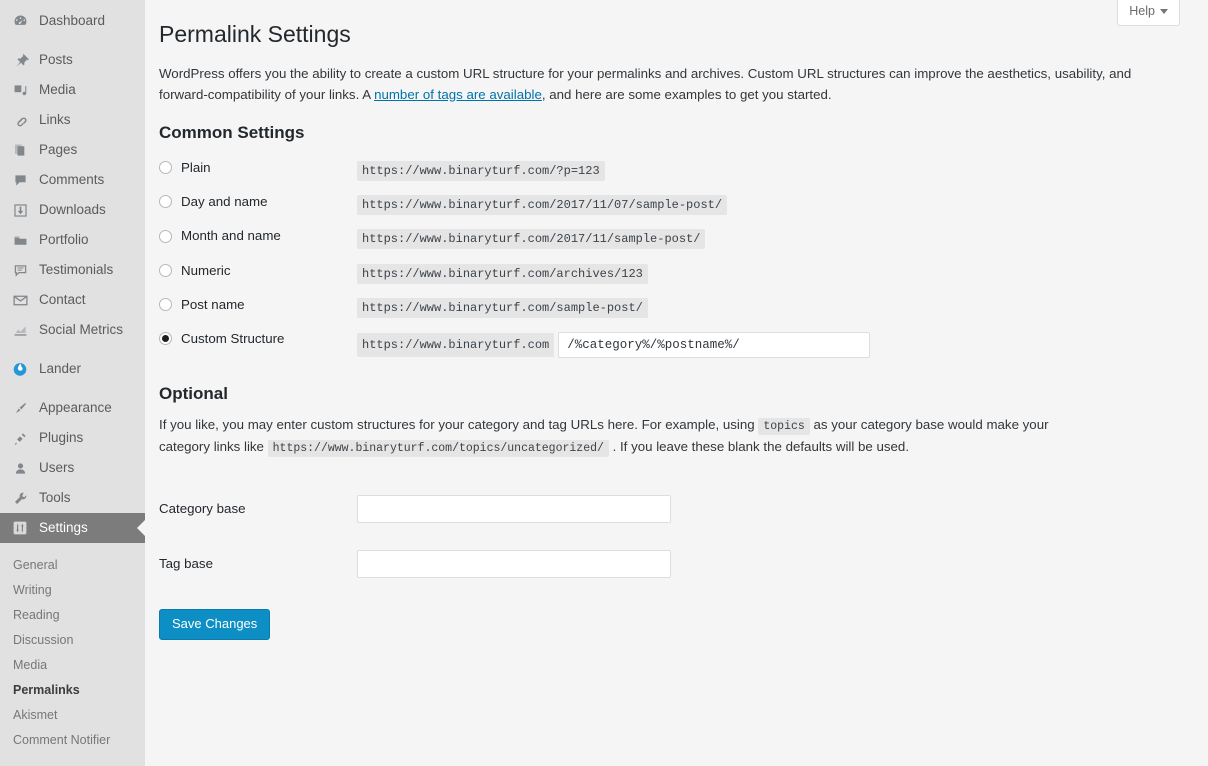  Describe the element at coordinates (72, 300) in the screenshot. I see `sidebar-item-contact: Contact` at that location.